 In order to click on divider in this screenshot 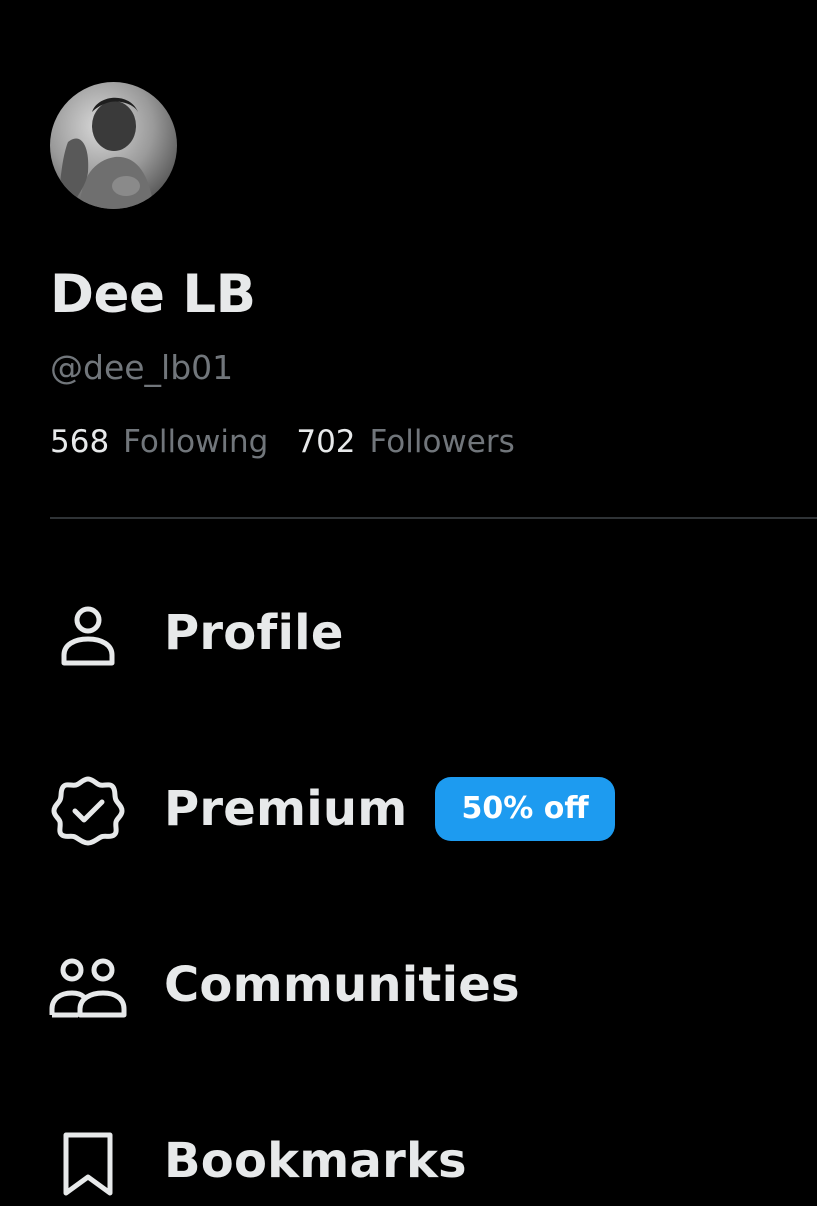, I will do `click(433, 518)`.